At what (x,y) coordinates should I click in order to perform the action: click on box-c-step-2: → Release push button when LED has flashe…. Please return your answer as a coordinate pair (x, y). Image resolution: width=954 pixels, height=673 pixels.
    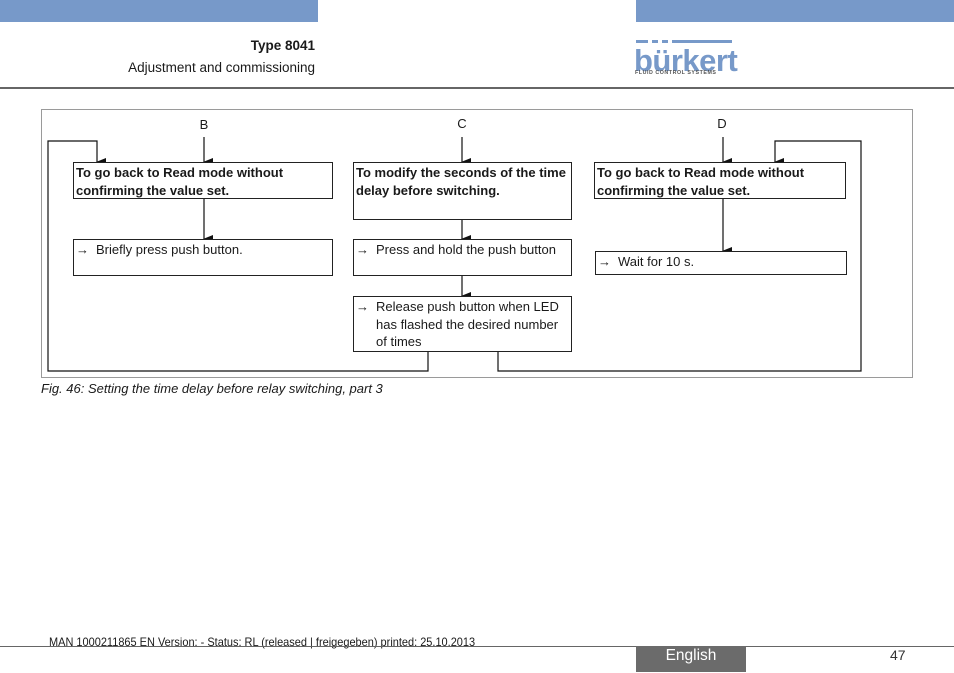
    Looking at the image, I should click on (462, 324).